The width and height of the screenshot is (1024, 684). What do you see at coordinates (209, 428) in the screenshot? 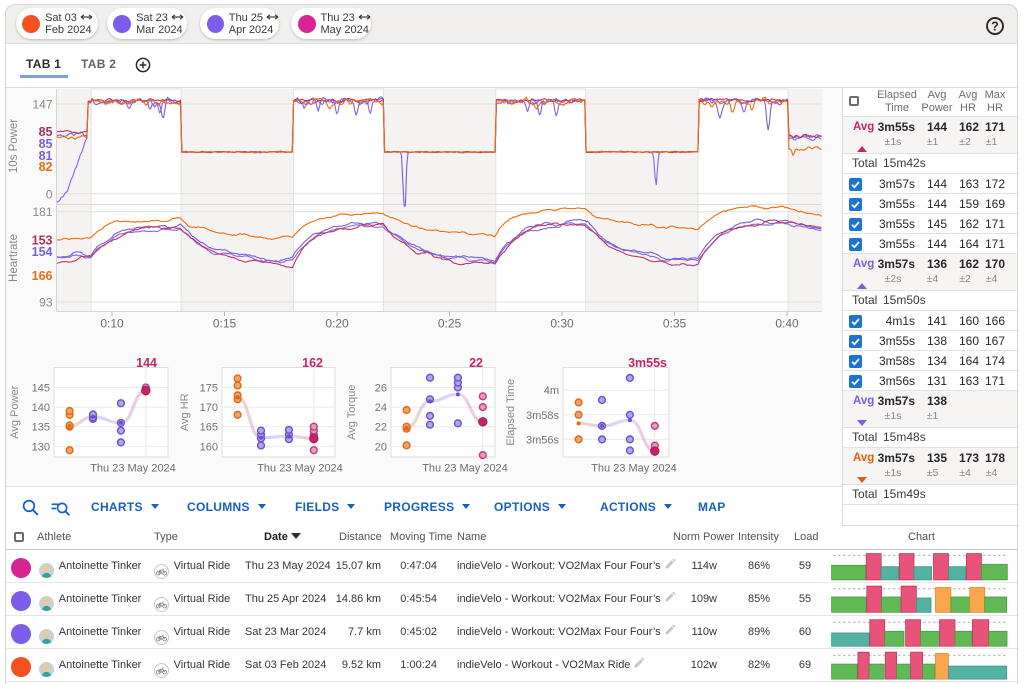
I see `svg-text: 165` at bounding box center [209, 428].